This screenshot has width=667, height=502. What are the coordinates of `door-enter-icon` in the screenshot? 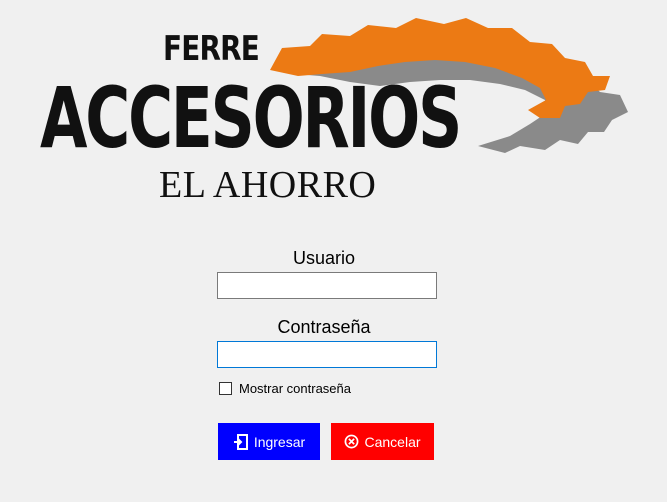 It's located at (240, 441).